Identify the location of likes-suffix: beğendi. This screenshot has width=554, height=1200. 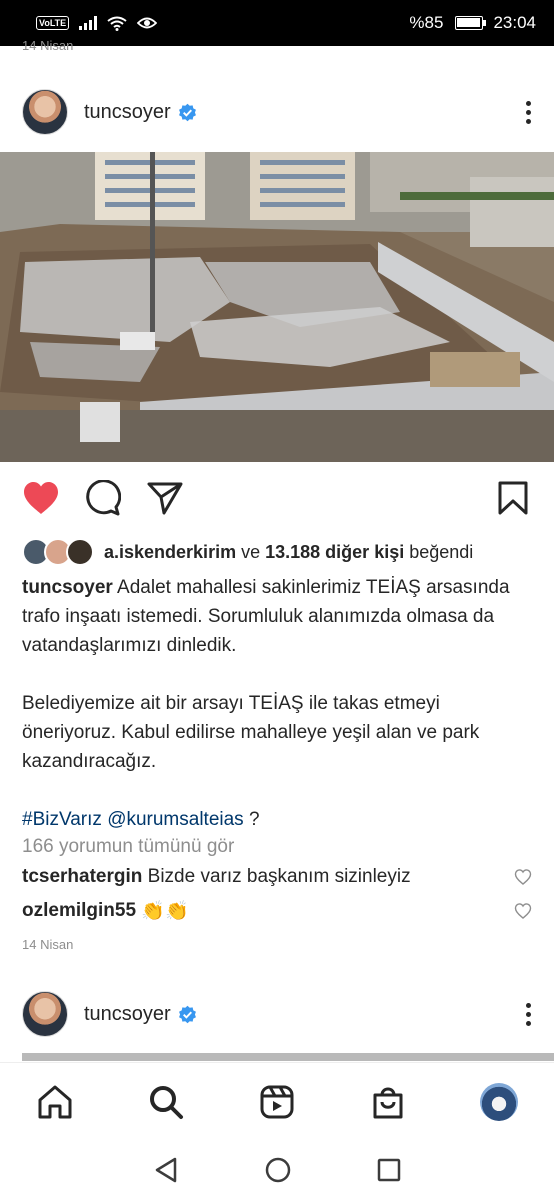
(441, 551).